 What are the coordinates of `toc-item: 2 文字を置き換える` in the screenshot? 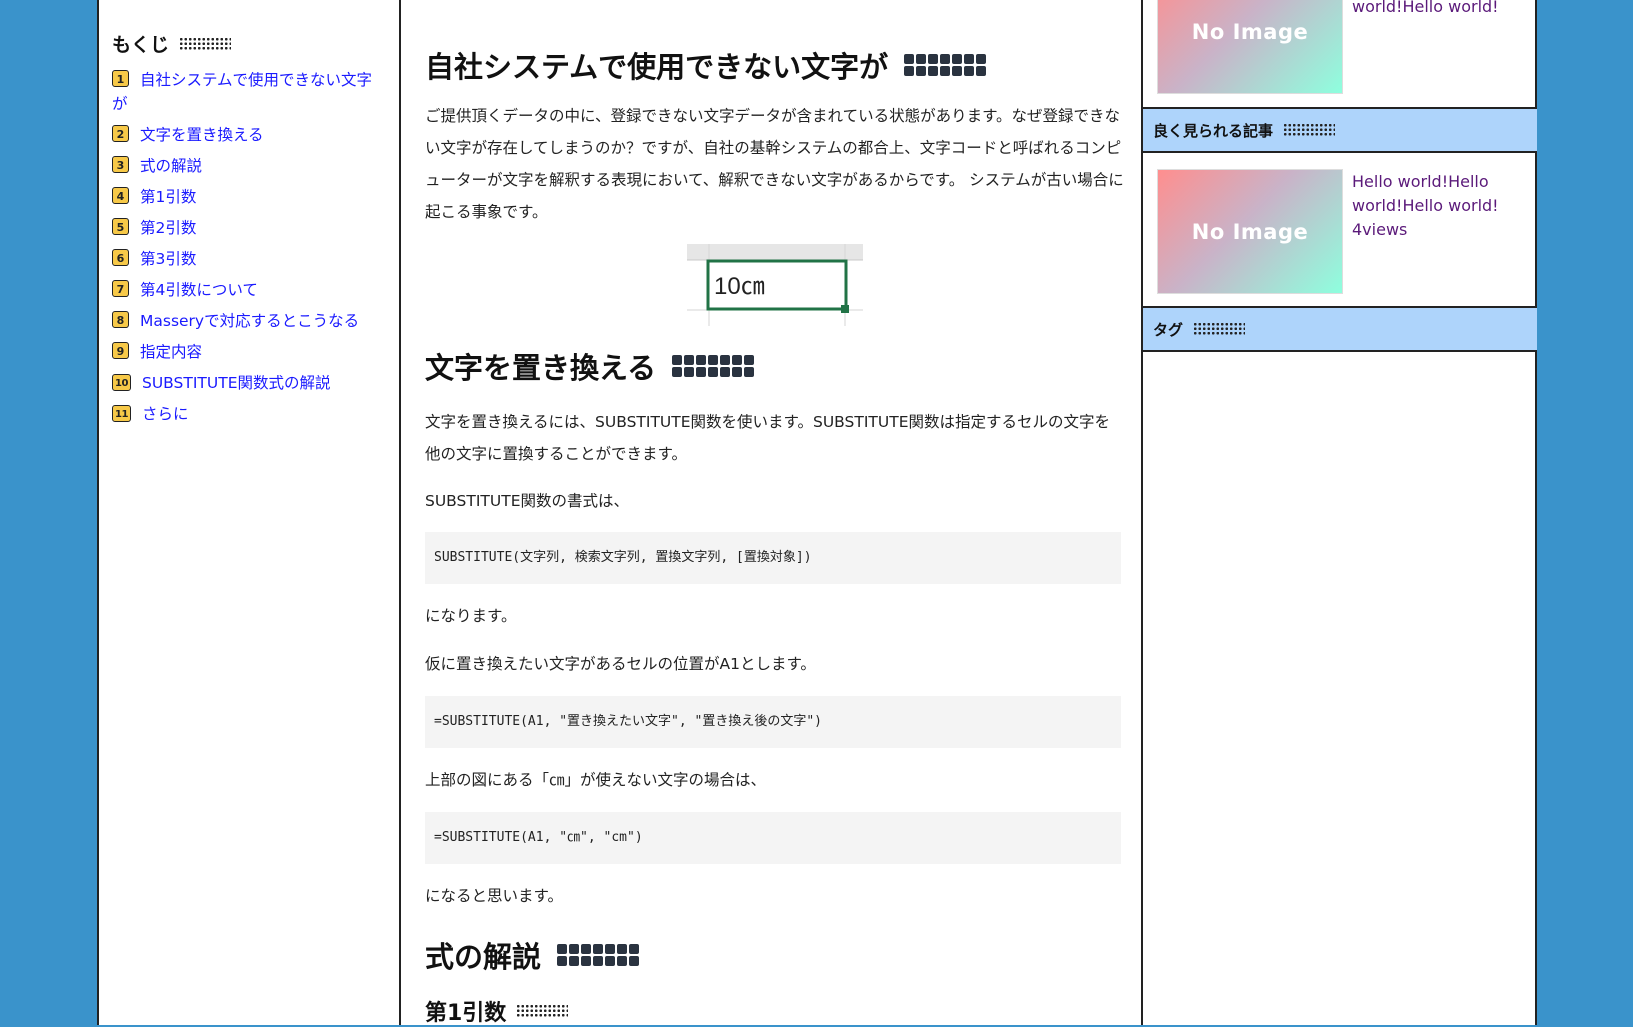 It's located at (248, 135).